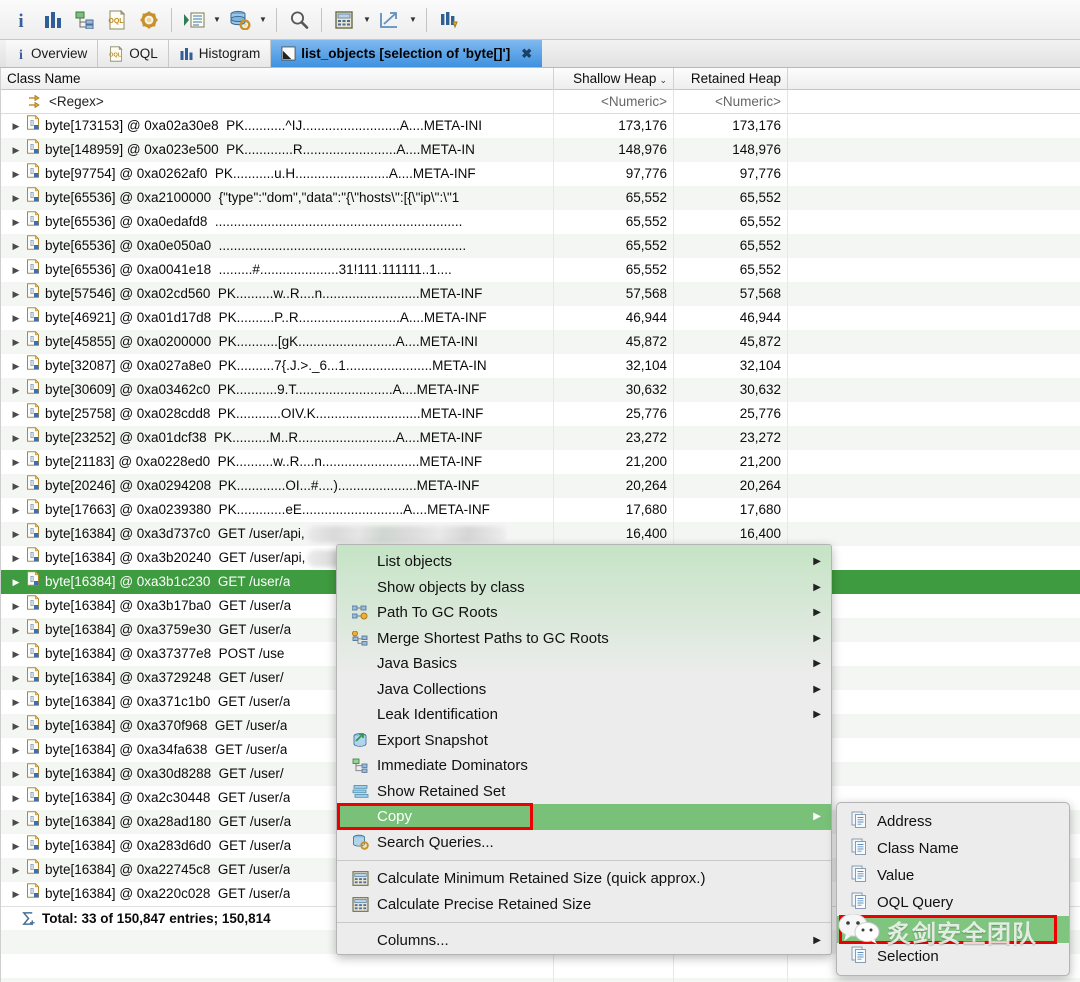  Describe the element at coordinates (584, 664) in the screenshot. I see `menu-item-java-basics: Java Basics ▶` at that location.